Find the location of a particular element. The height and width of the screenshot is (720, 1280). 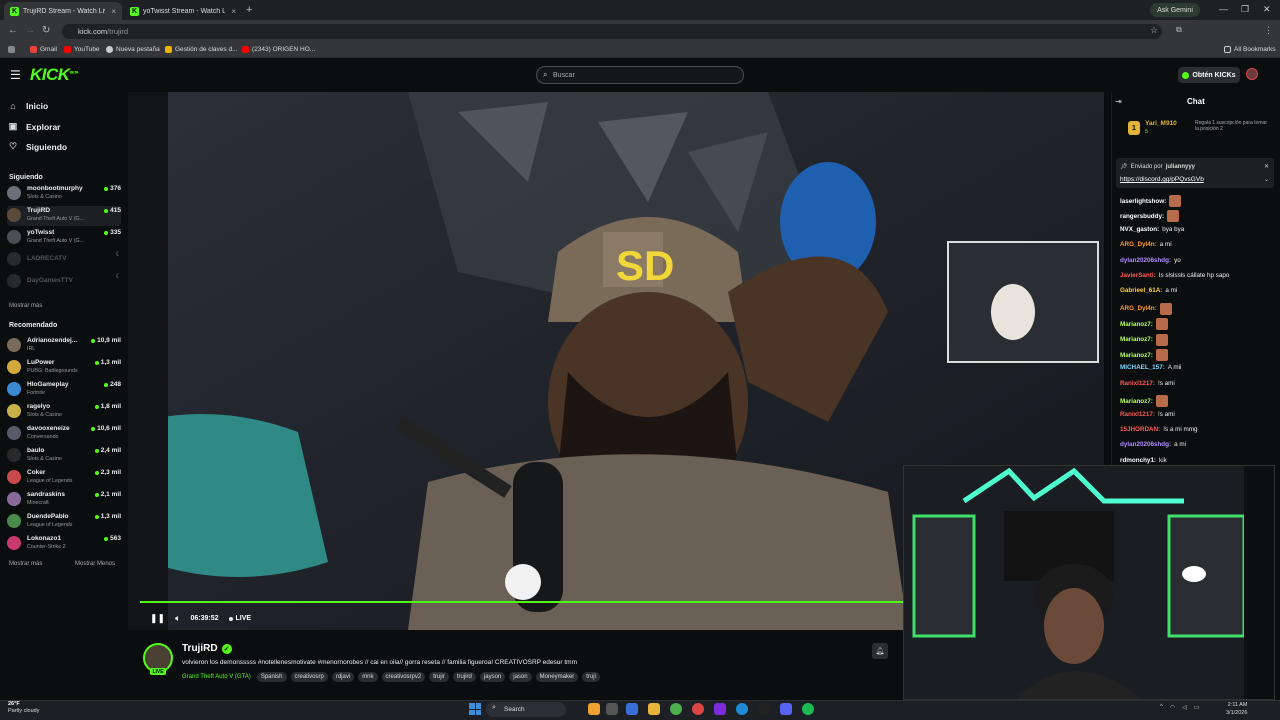

apps-icon is located at coordinates (11, 49).